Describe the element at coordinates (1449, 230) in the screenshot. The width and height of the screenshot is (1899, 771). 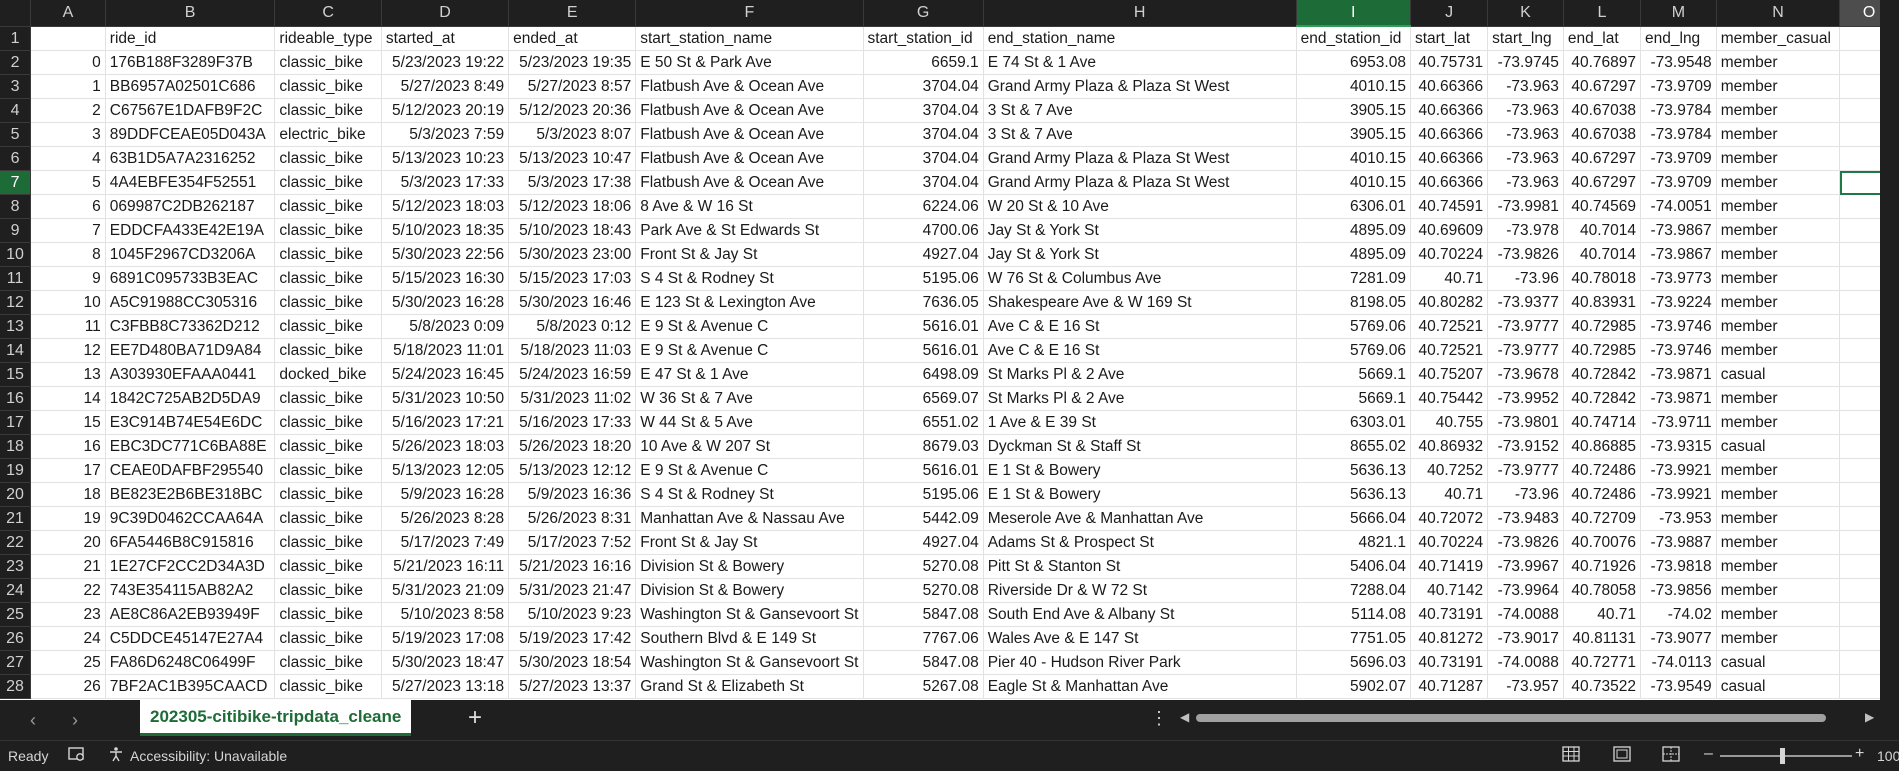
I see `cell-j: 40.69609` at that location.